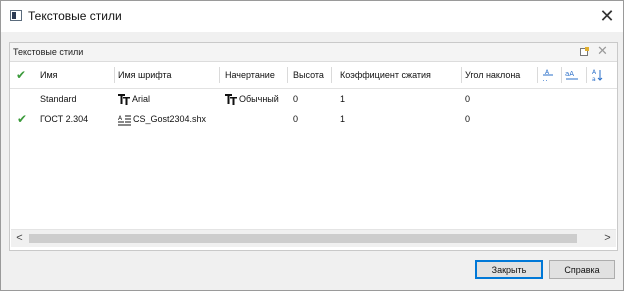  I want to click on scroll-left-button: <, so click(19, 238).